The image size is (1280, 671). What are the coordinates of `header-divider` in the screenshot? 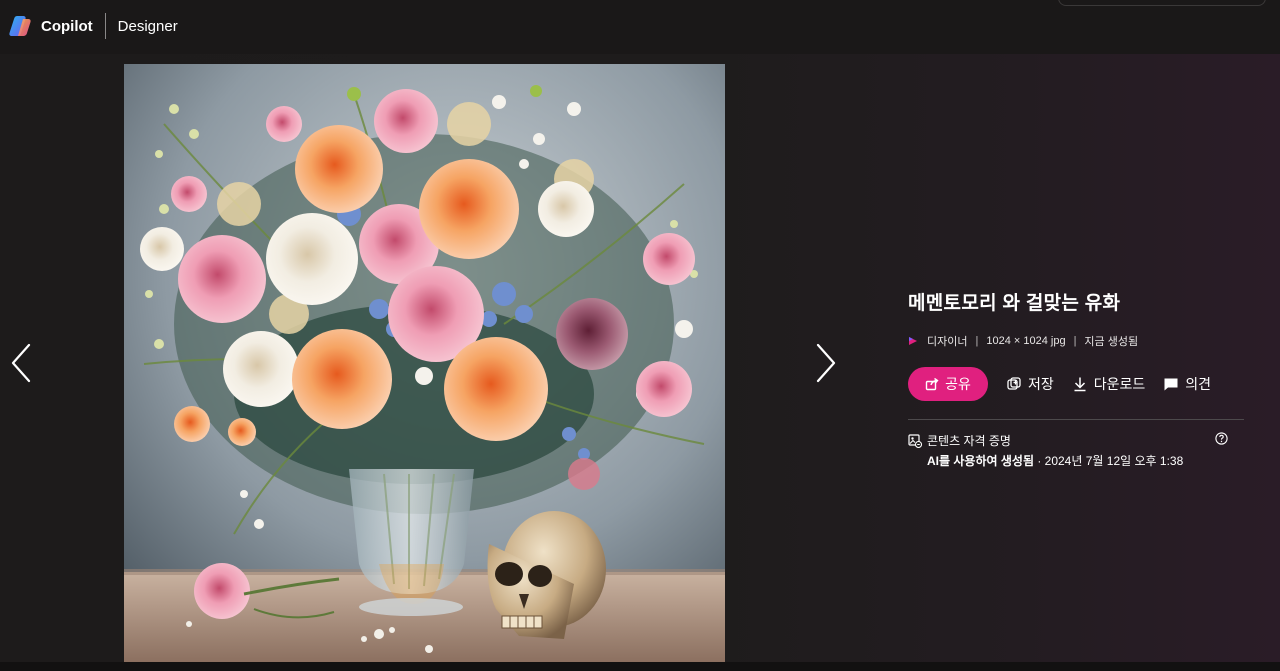 It's located at (105, 26).